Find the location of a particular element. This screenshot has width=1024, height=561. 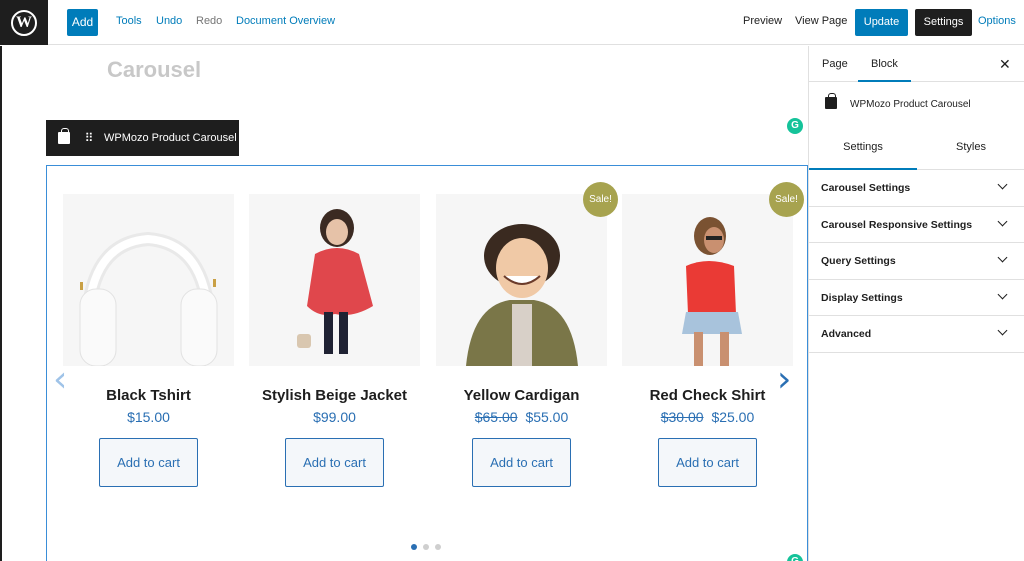

product-image-headphones is located at coordinates (148, 280).